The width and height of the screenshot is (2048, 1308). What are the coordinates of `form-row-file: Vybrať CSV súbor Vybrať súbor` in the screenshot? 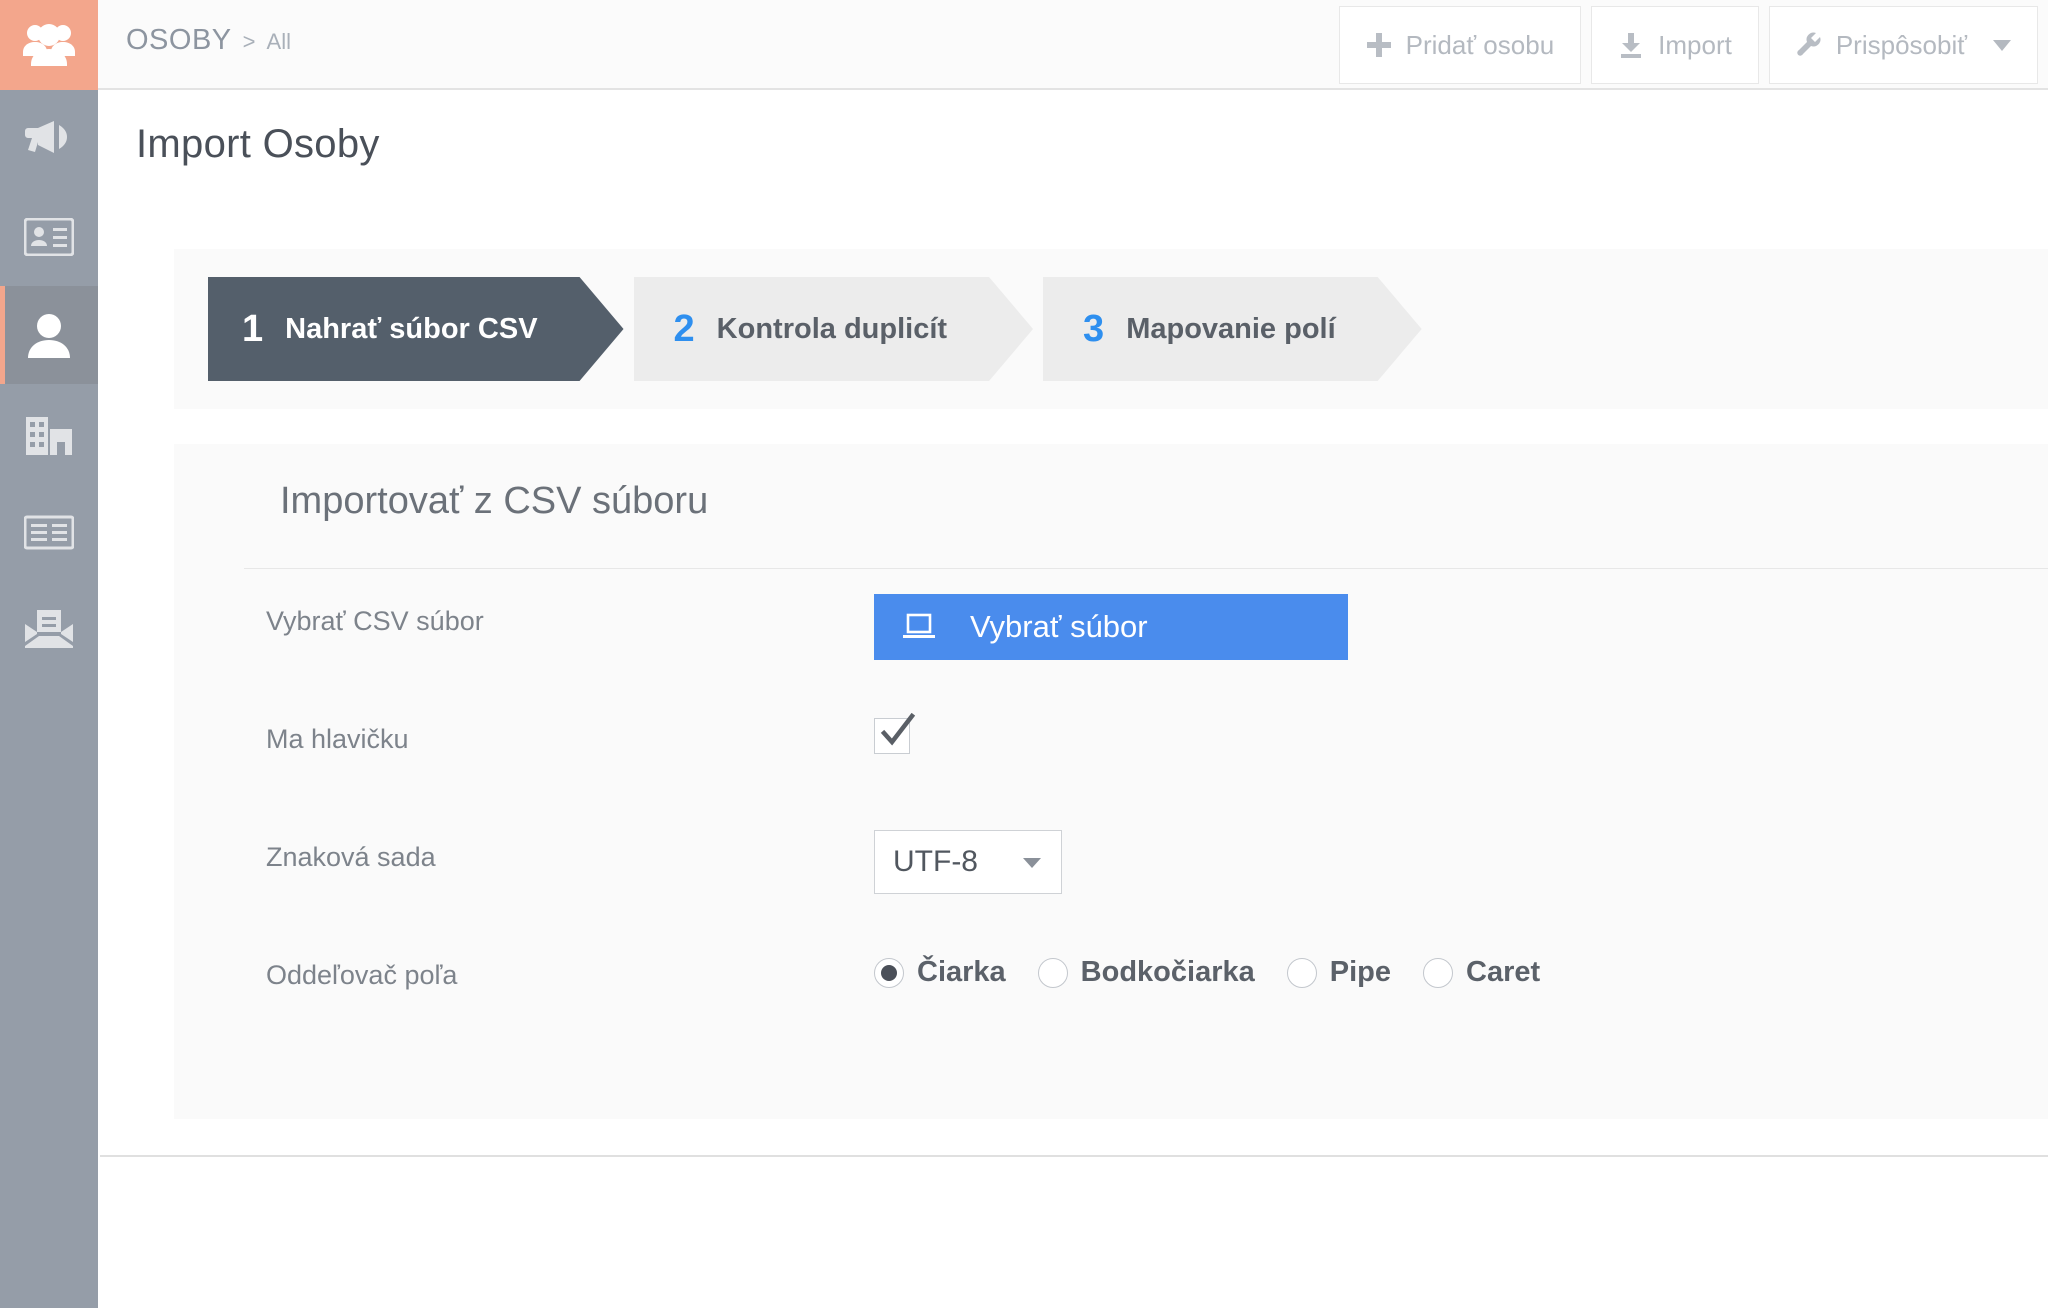 It's located at (1111, 653).